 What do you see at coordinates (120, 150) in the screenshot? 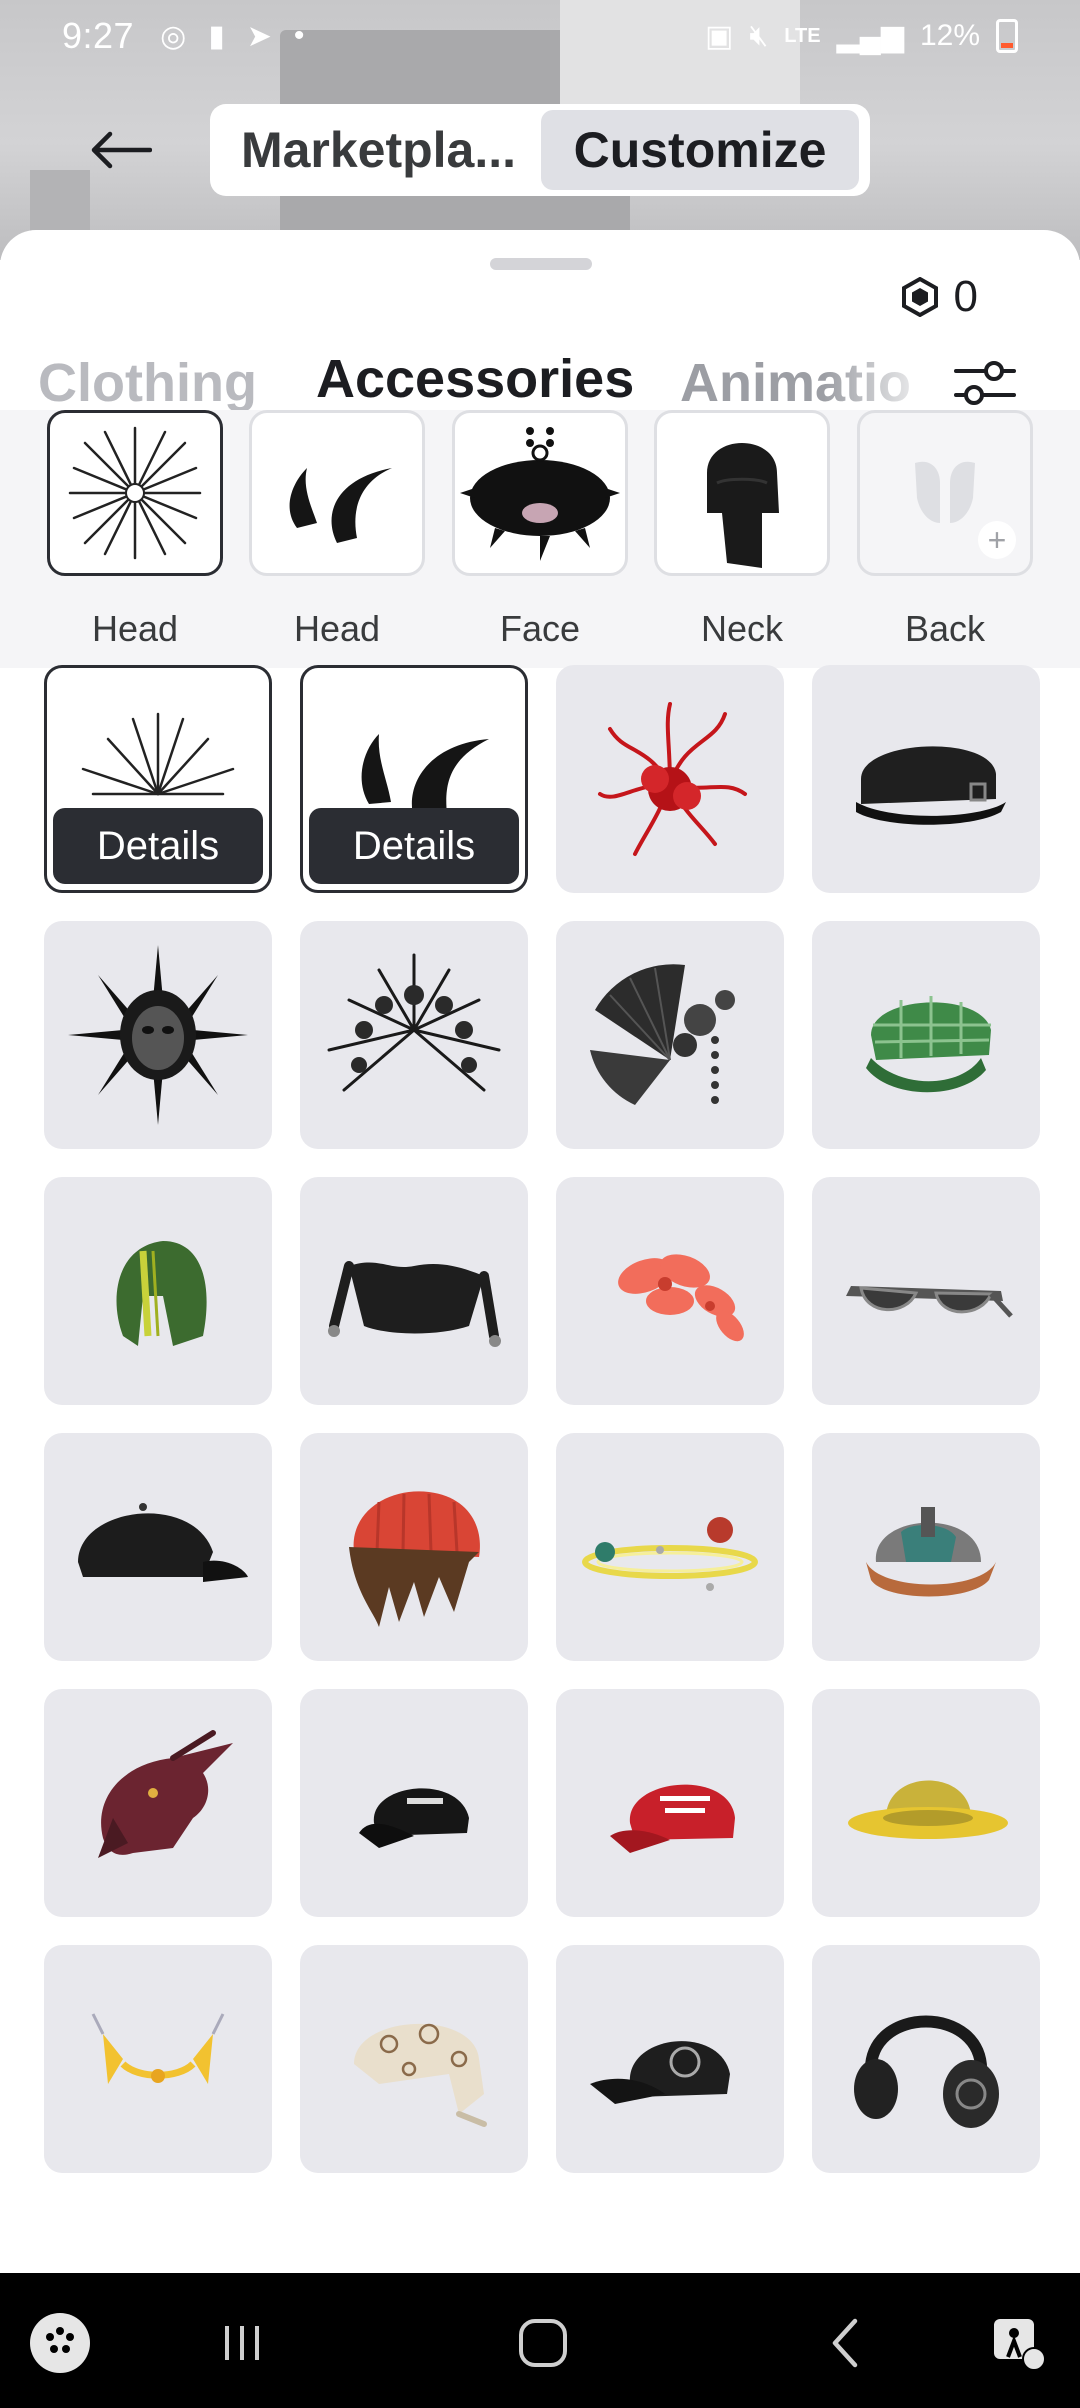
I see `back-arrow-icon` at bounding box center [120, 150].